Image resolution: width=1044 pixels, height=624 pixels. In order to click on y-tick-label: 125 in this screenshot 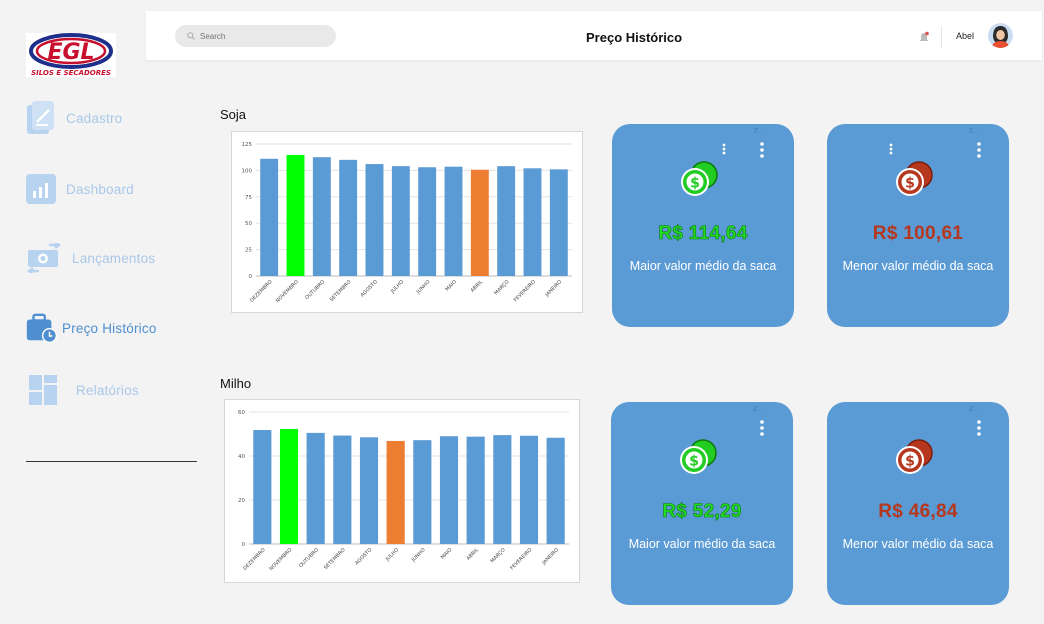, I will do `click(247, 145)`.